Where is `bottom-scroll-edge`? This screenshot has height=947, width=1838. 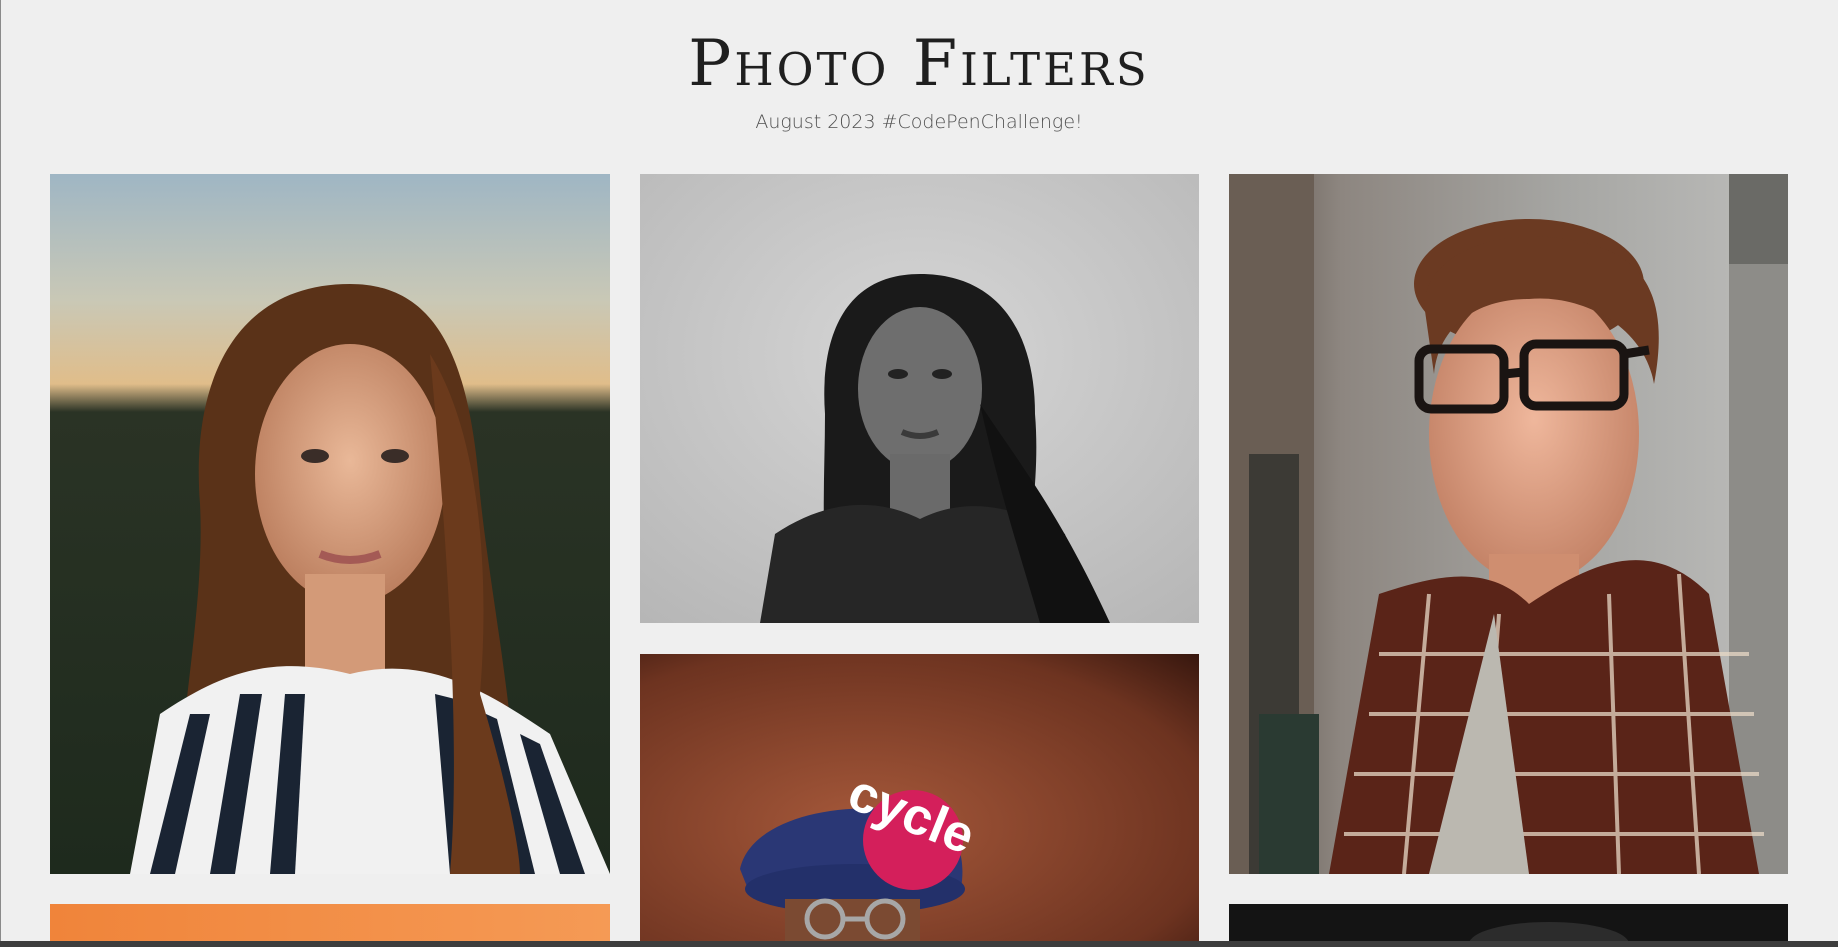
bottom-scroll-edge is located at coordinates (919, 944).